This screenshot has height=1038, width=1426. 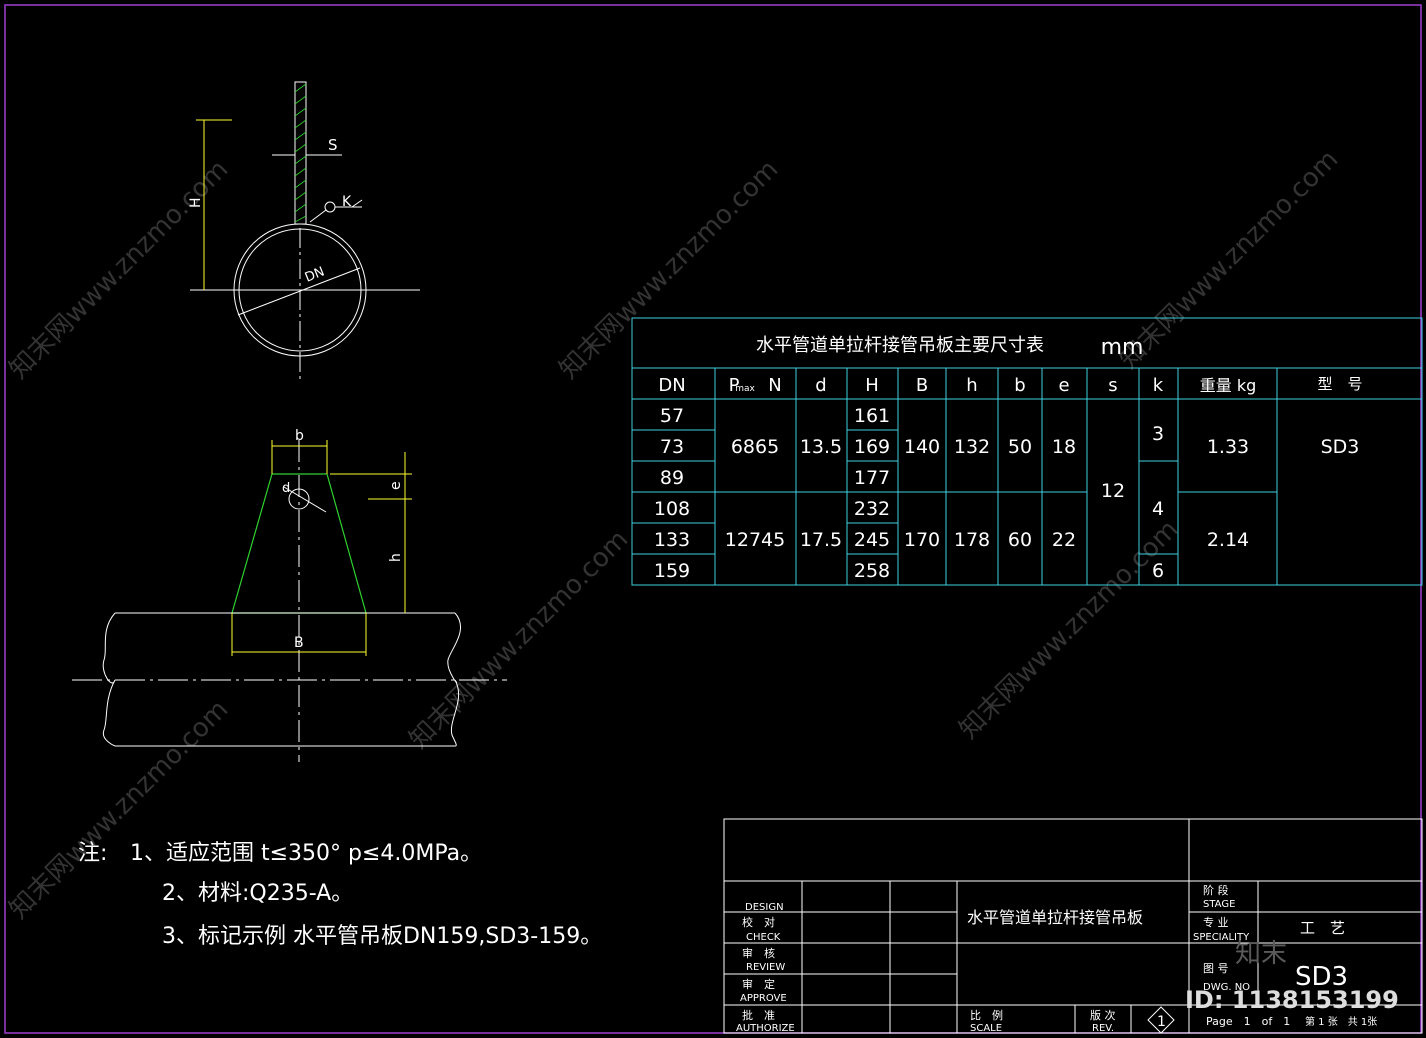 I want to click on label-K: K, so click(x=347, y=202).